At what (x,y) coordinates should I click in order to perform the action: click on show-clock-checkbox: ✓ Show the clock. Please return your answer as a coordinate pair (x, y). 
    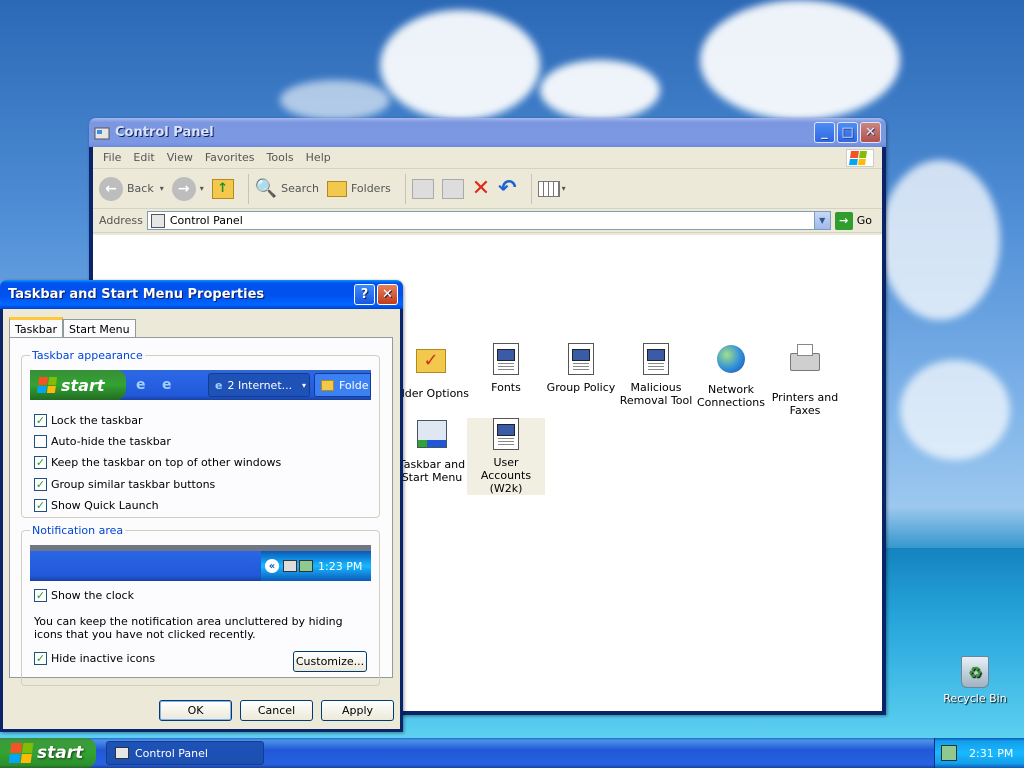
    Looking at the image, I should click on (84, 595).